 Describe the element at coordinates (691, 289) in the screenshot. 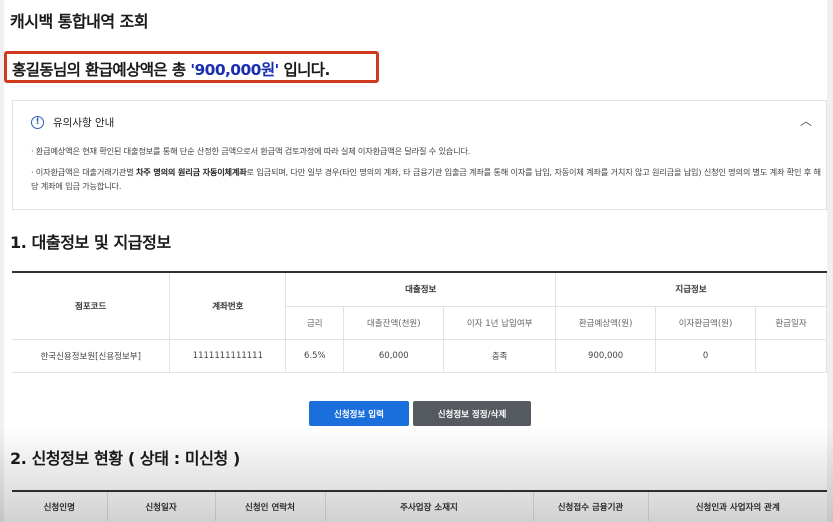

I see `header-group-payment: 지급정보` at that location.